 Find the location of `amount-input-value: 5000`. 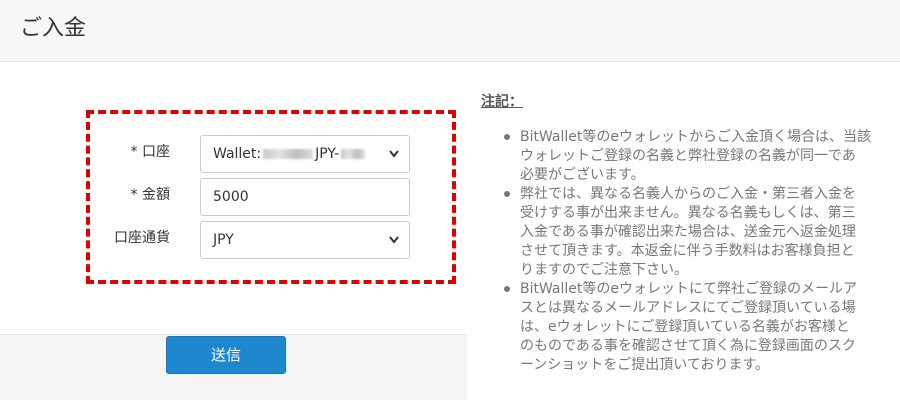

amount-input-value: 5000 is located at coordinates (231, 197).